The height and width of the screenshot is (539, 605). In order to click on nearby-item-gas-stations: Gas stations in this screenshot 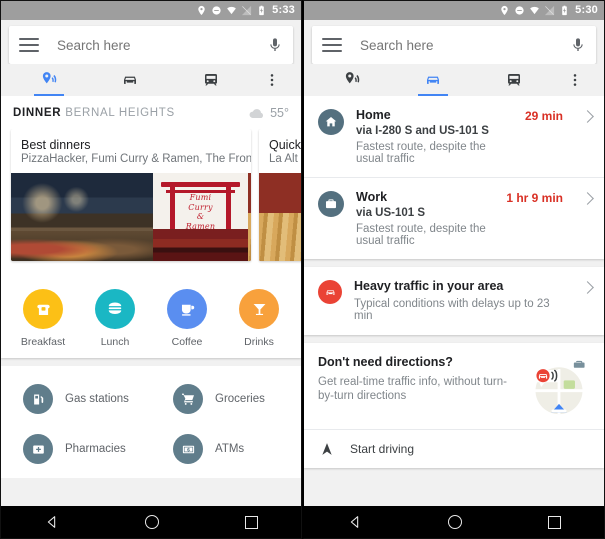, I will do `click(76, 399)`.